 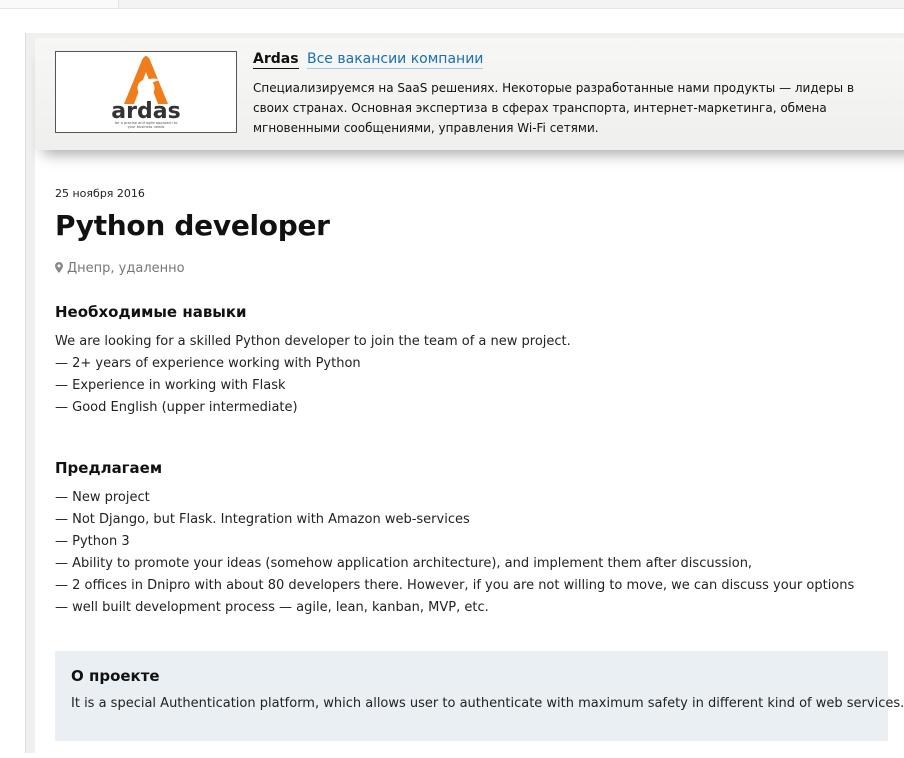 I want to click on browser-top-strip, so click(x=452, y=4).